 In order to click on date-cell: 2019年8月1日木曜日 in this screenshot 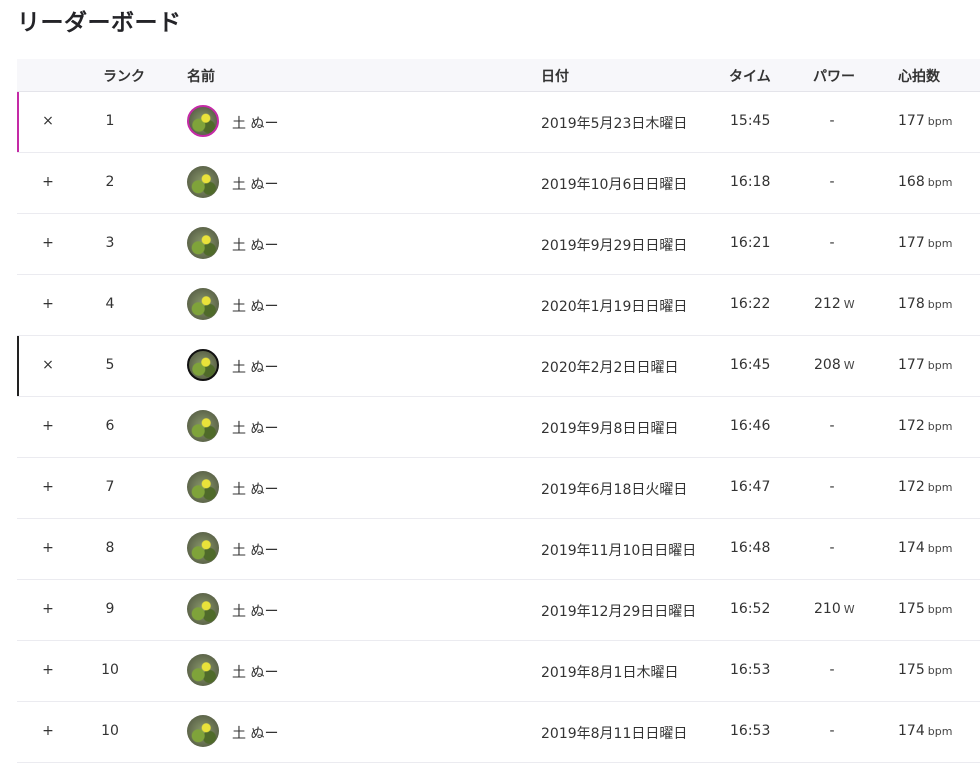, I will do `click(610, 673)`.